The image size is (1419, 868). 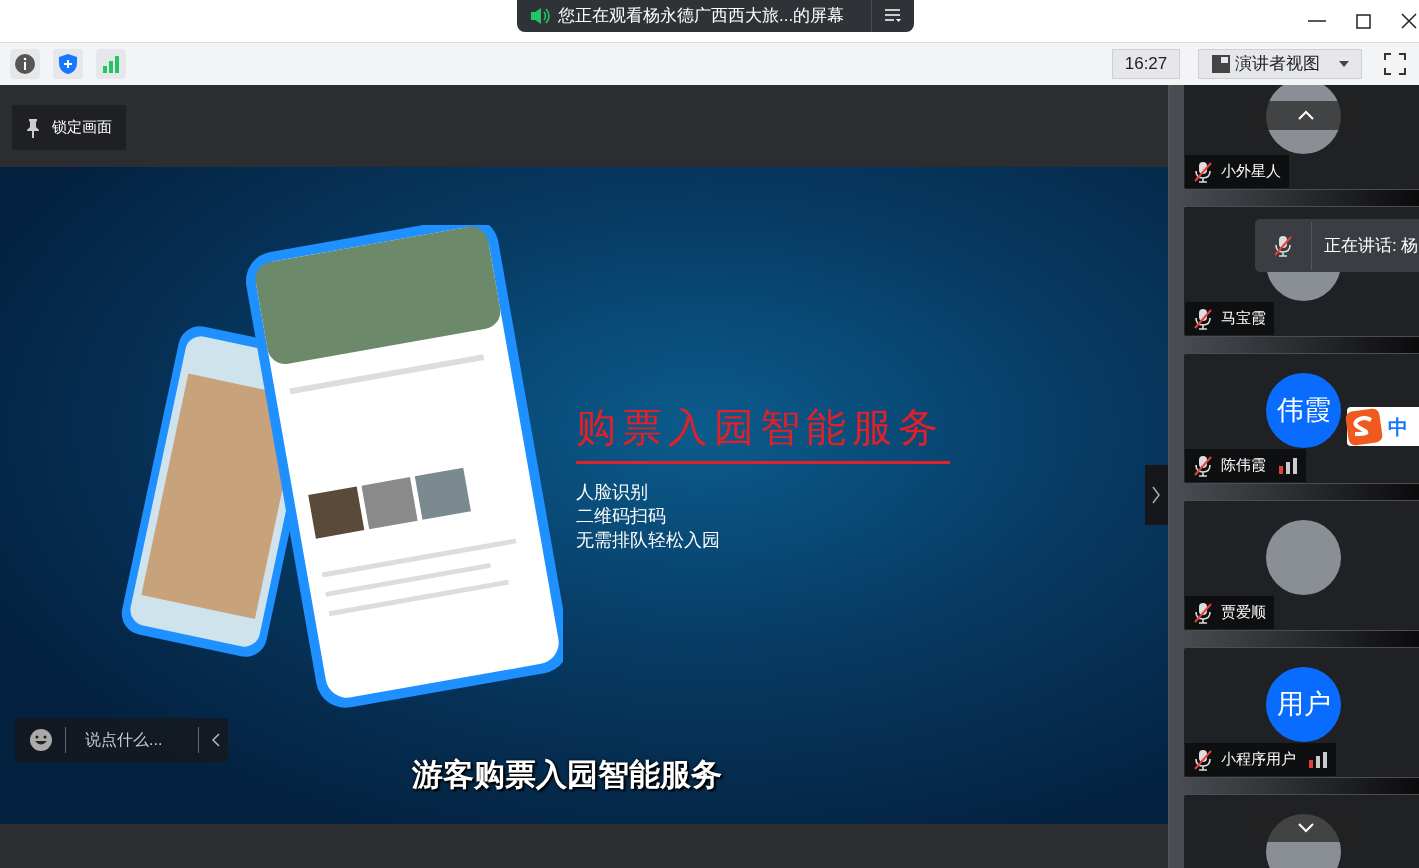 I want to click on maximize-icon, so click(x=1363, y=21).